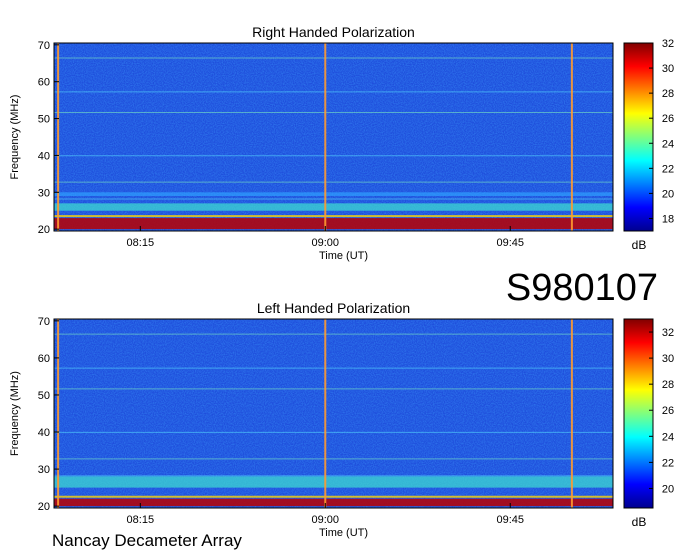 This screenshot has width=680, height=552. I want to click on panel-title: Left Handed Polarization, so click(333, 308).